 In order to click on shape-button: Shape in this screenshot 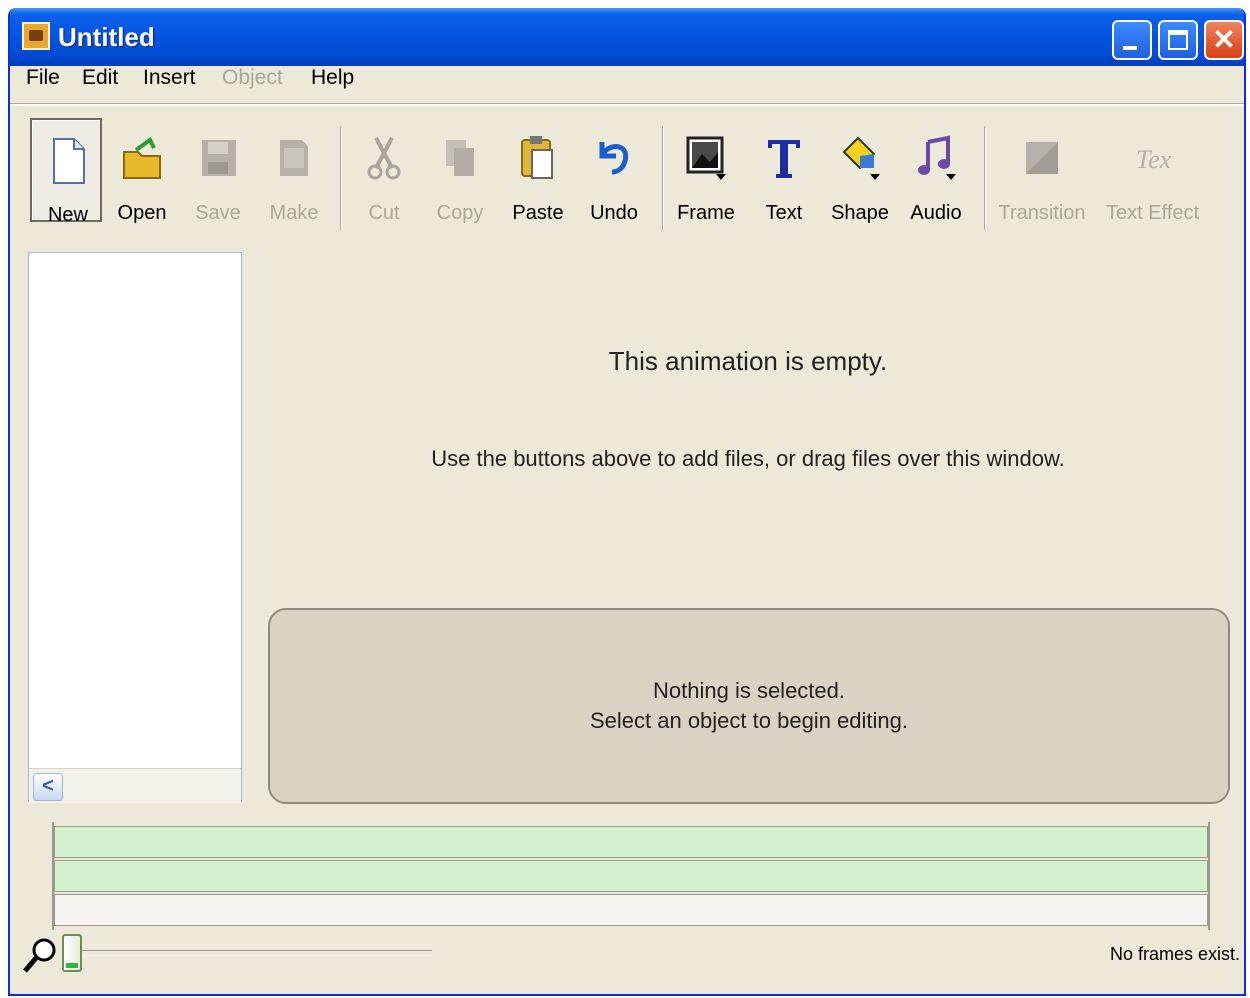, I will do `click(860, 171)`.